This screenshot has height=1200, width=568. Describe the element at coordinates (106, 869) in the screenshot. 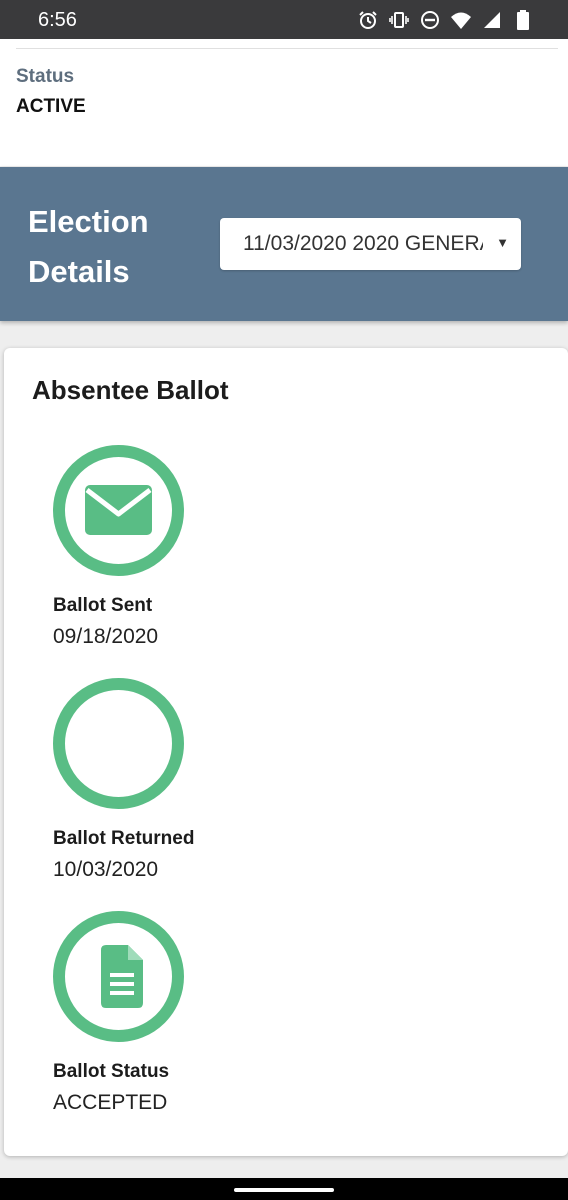

I see `ballot-returned-date: 10/03/2020` at that location.